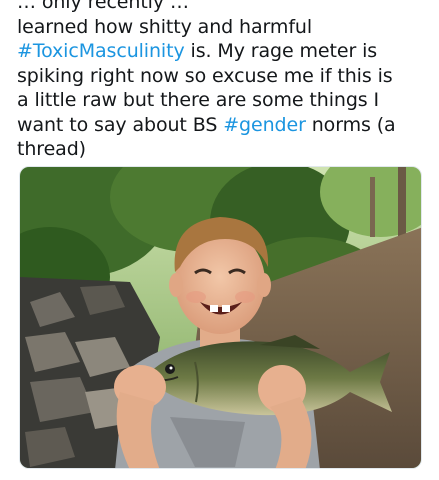  I want to click on hashtag-toxic-masculinity-link: #ToxicMasculinity, so click(101, 51).